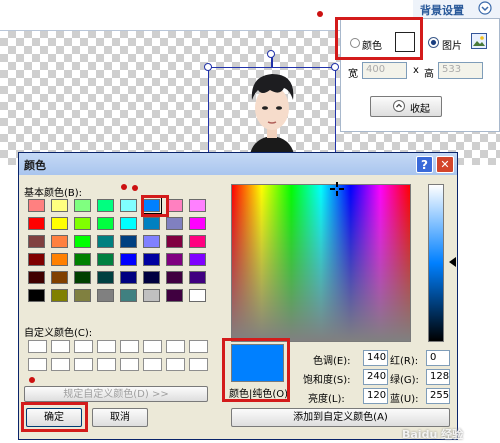 The height and width of the screenshot is (443, 500). What do you see at coordinates (436, 263) in the screenshot?
I see `luminance-slider` at bounding box center [436, 263].